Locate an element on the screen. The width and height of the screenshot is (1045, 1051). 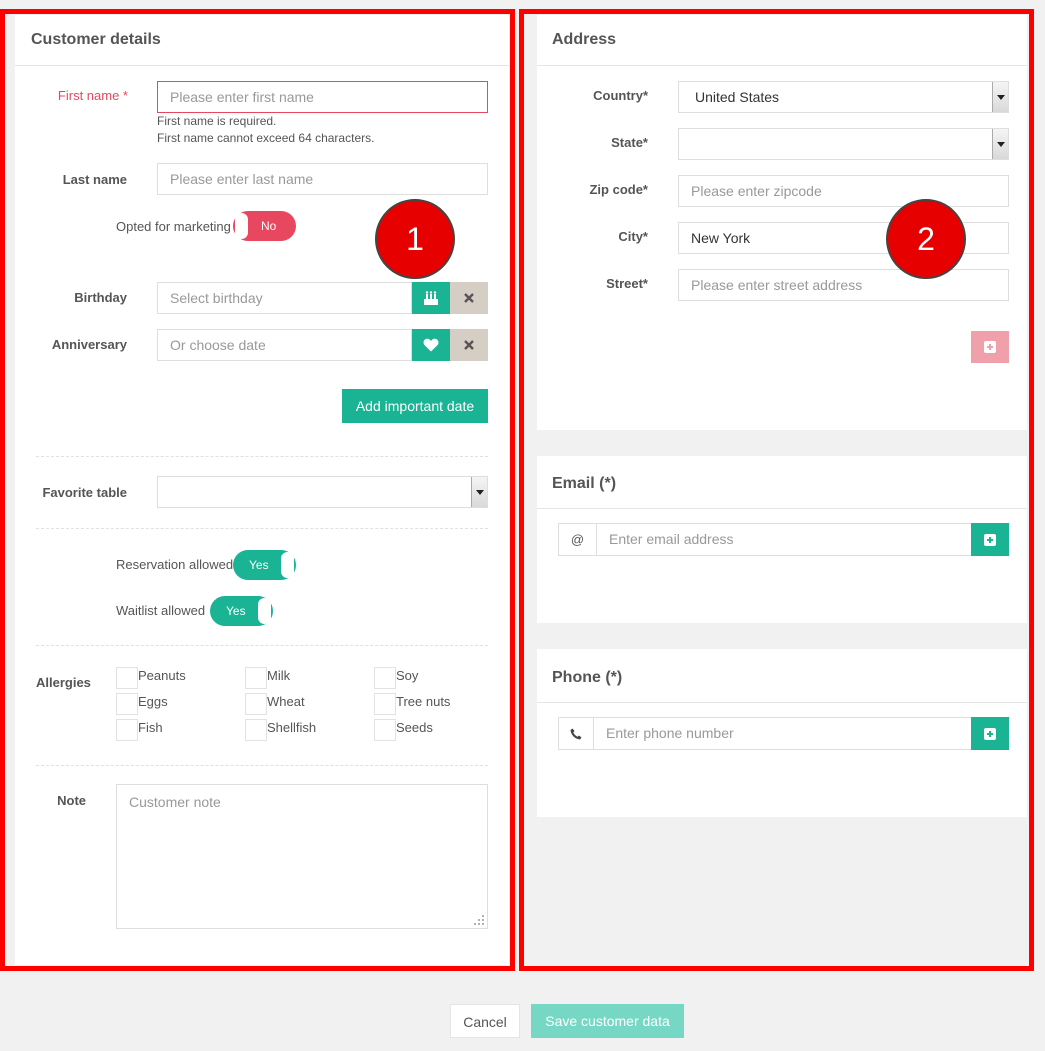
street-label: Street* is located at coordinates (627, 283).